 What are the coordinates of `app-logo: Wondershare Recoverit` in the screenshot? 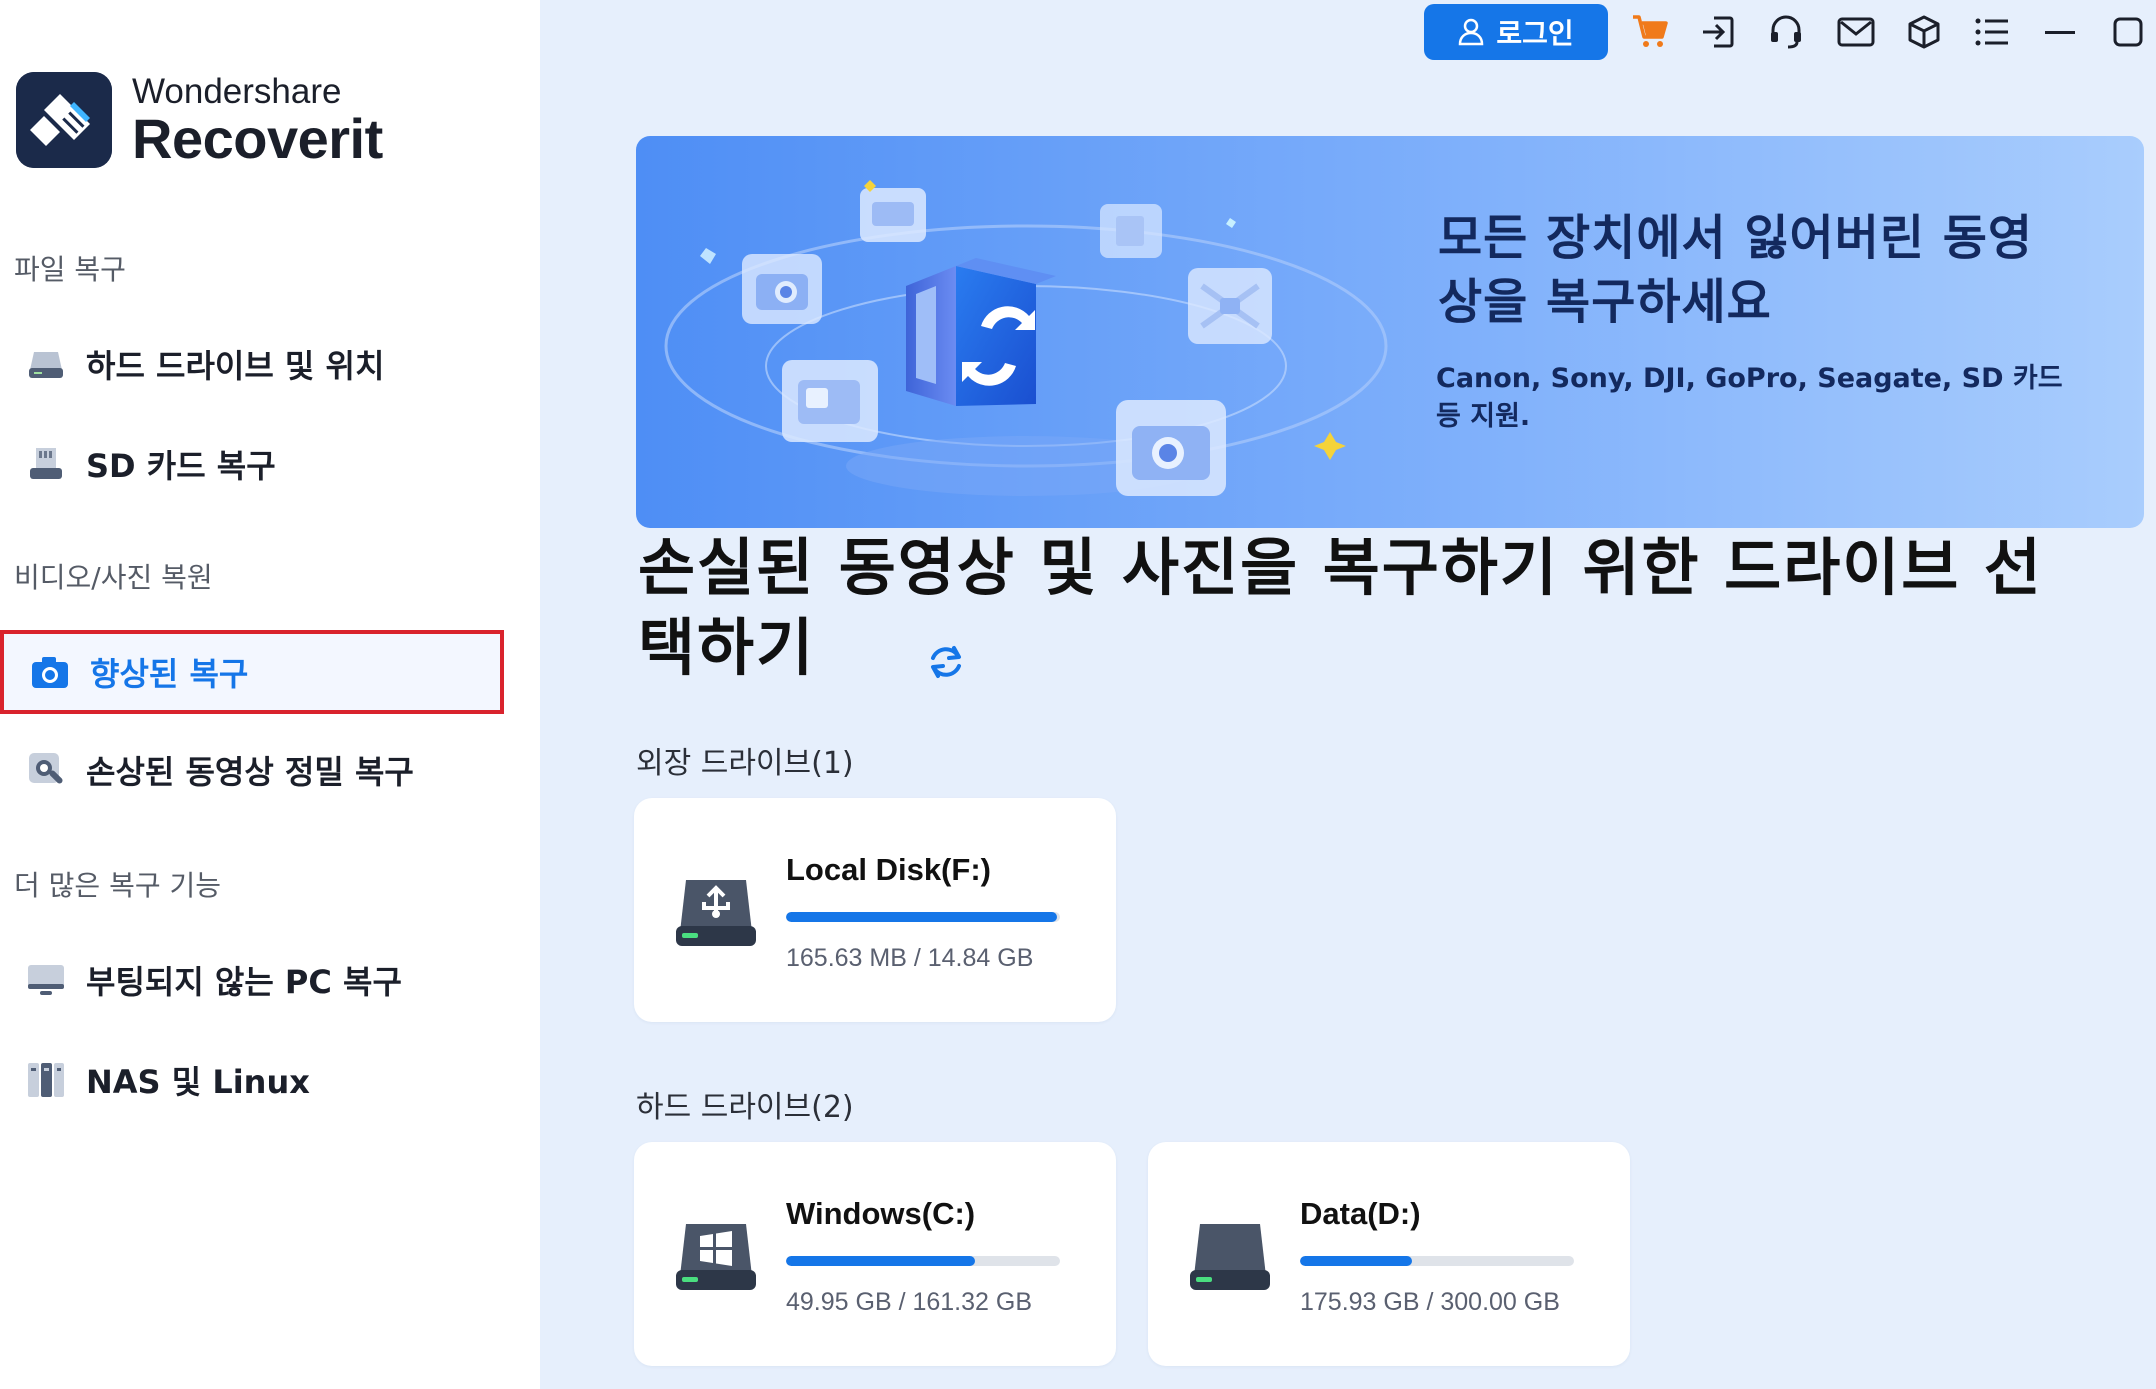 It's located at (199, 120).